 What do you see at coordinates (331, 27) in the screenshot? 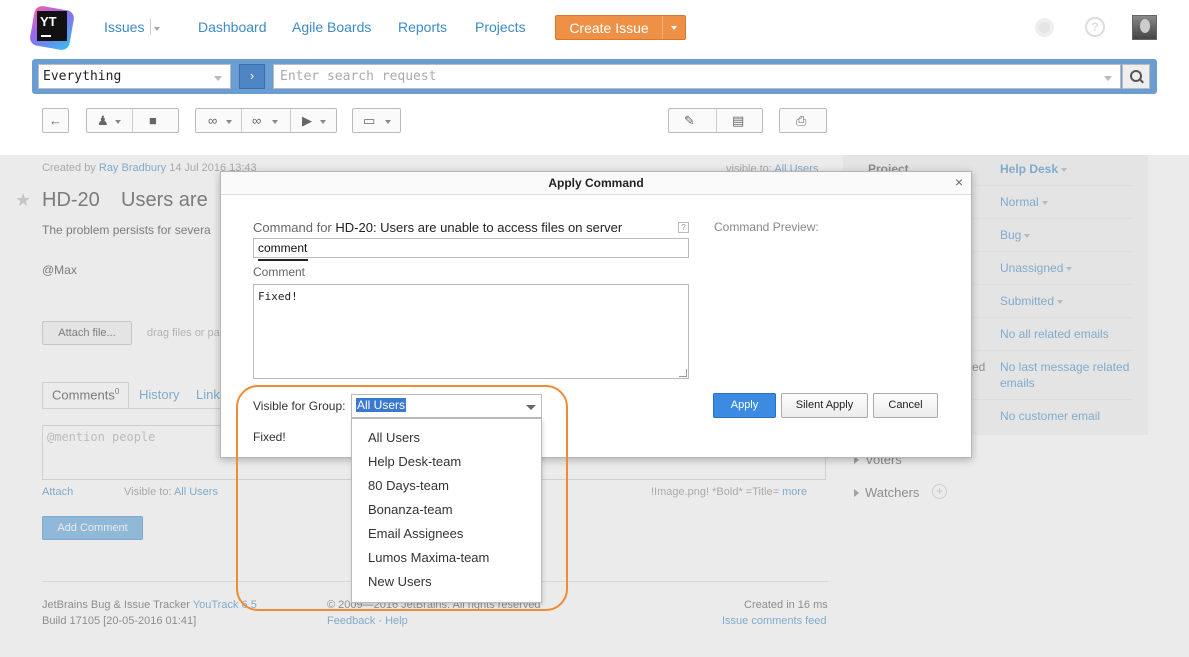
I see `nav-agile-boards: Agile Boards` at bounding box center [331, 27].